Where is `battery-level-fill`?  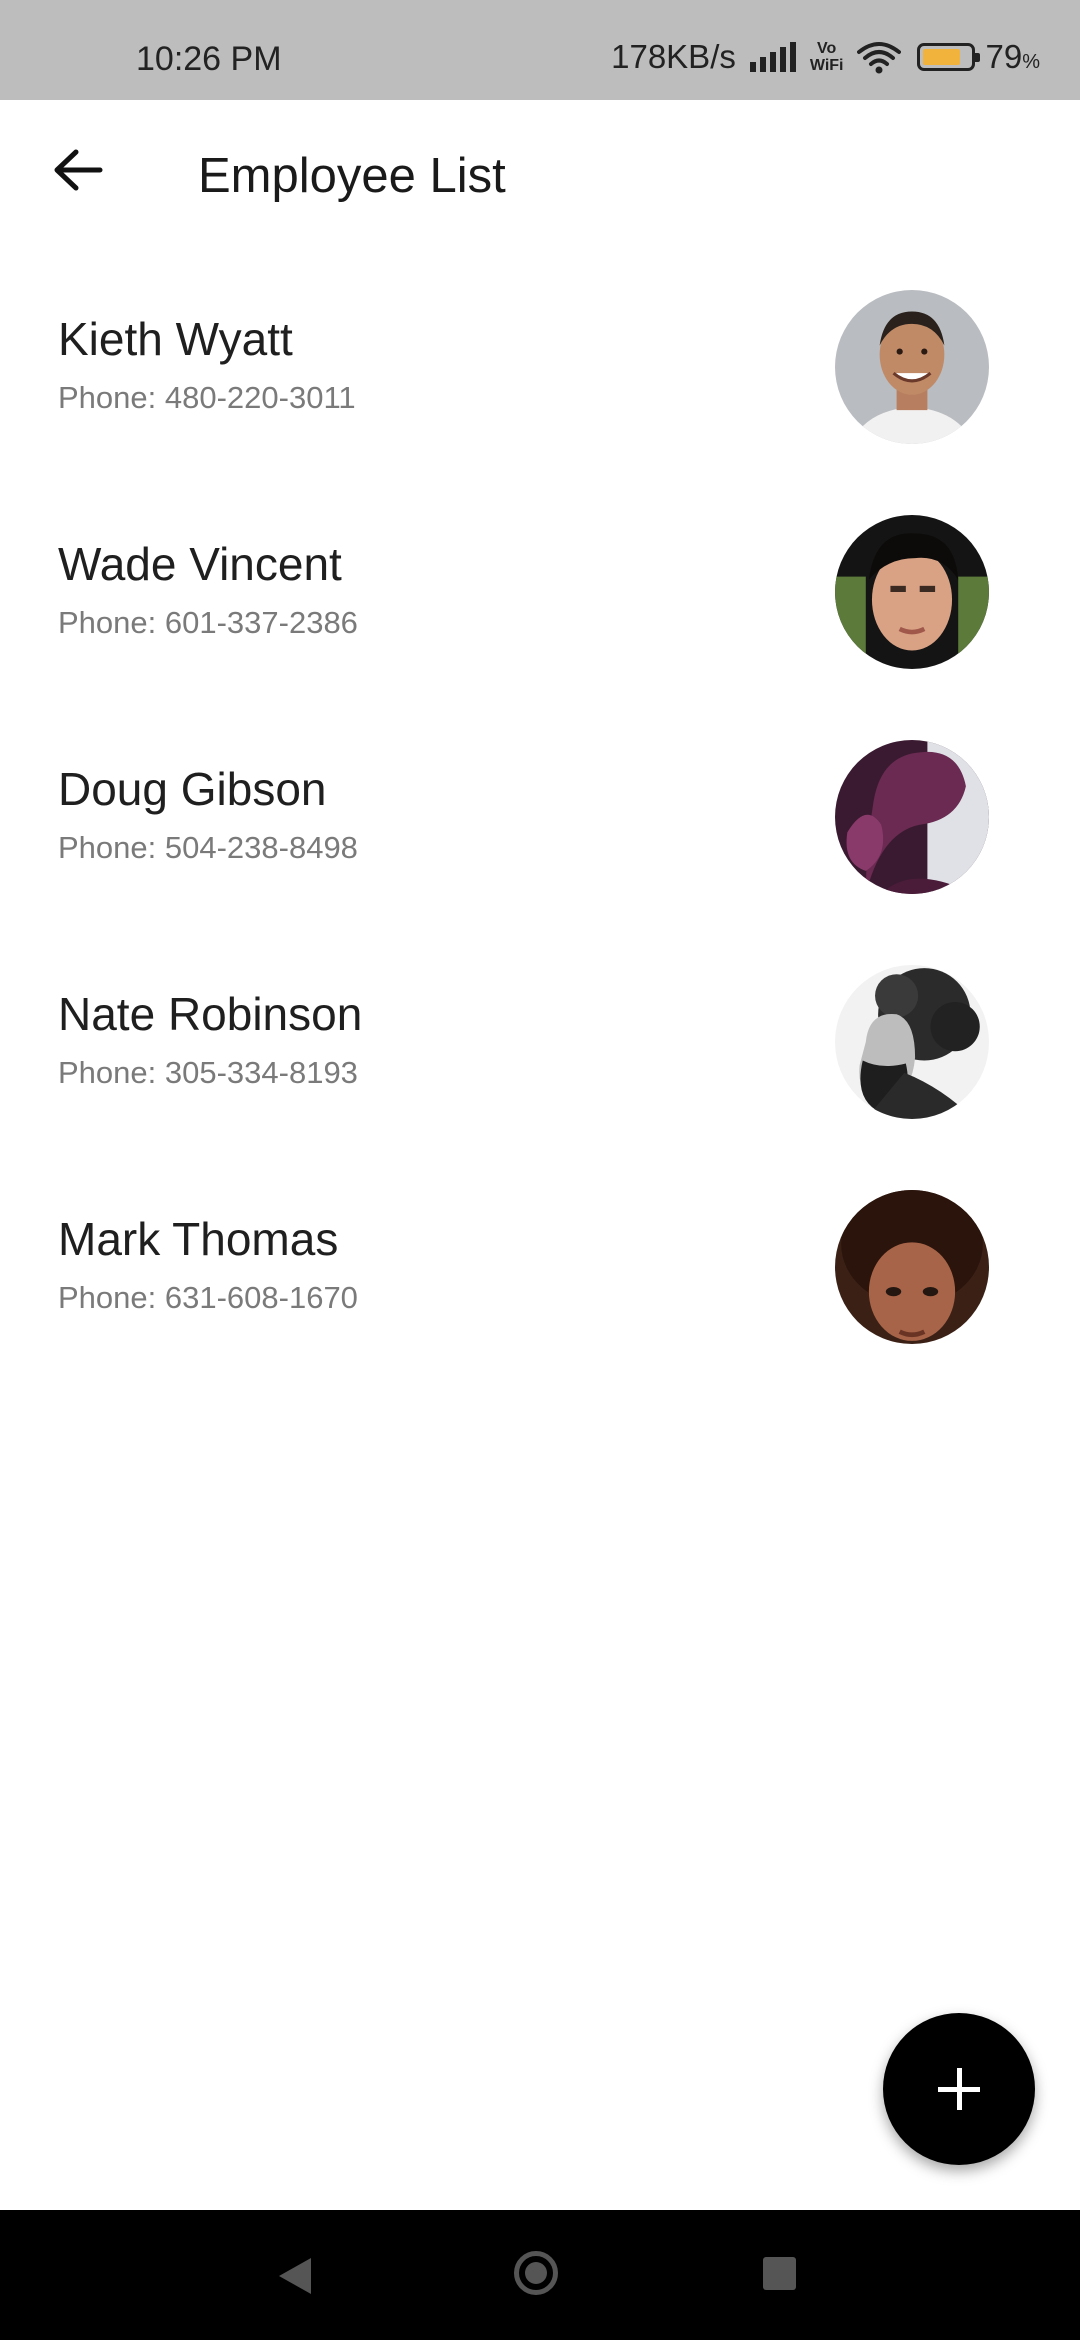 battery-level-fill is located at coordinates (941, 57).